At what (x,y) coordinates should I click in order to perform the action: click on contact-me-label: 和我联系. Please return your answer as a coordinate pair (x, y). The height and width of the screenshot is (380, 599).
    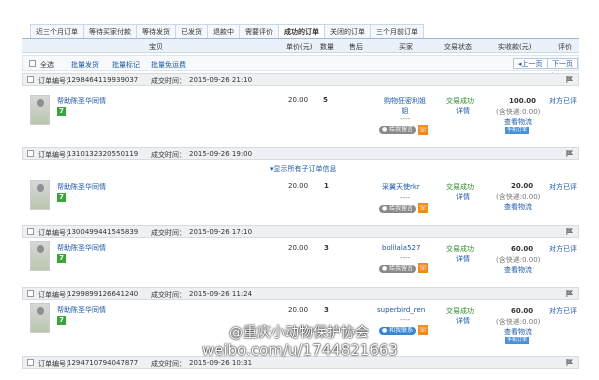
    Looking at the image, I should click on (401, 330).